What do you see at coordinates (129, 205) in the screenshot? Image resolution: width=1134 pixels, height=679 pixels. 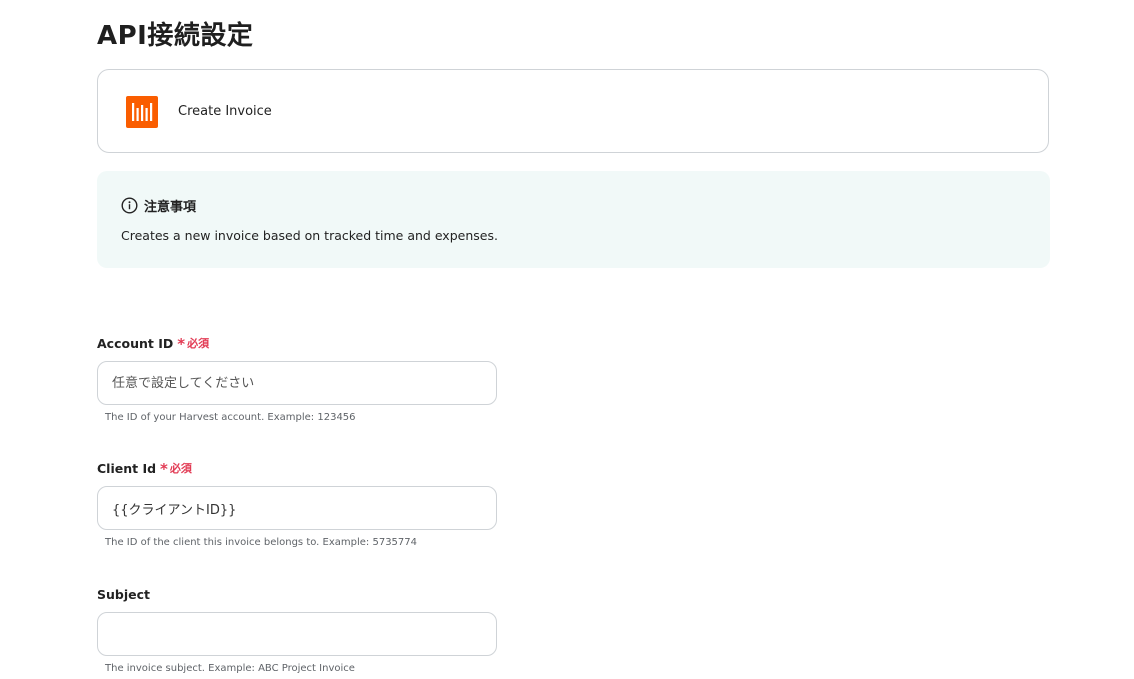 I see `info-icon` at bounding box center [129, 205].